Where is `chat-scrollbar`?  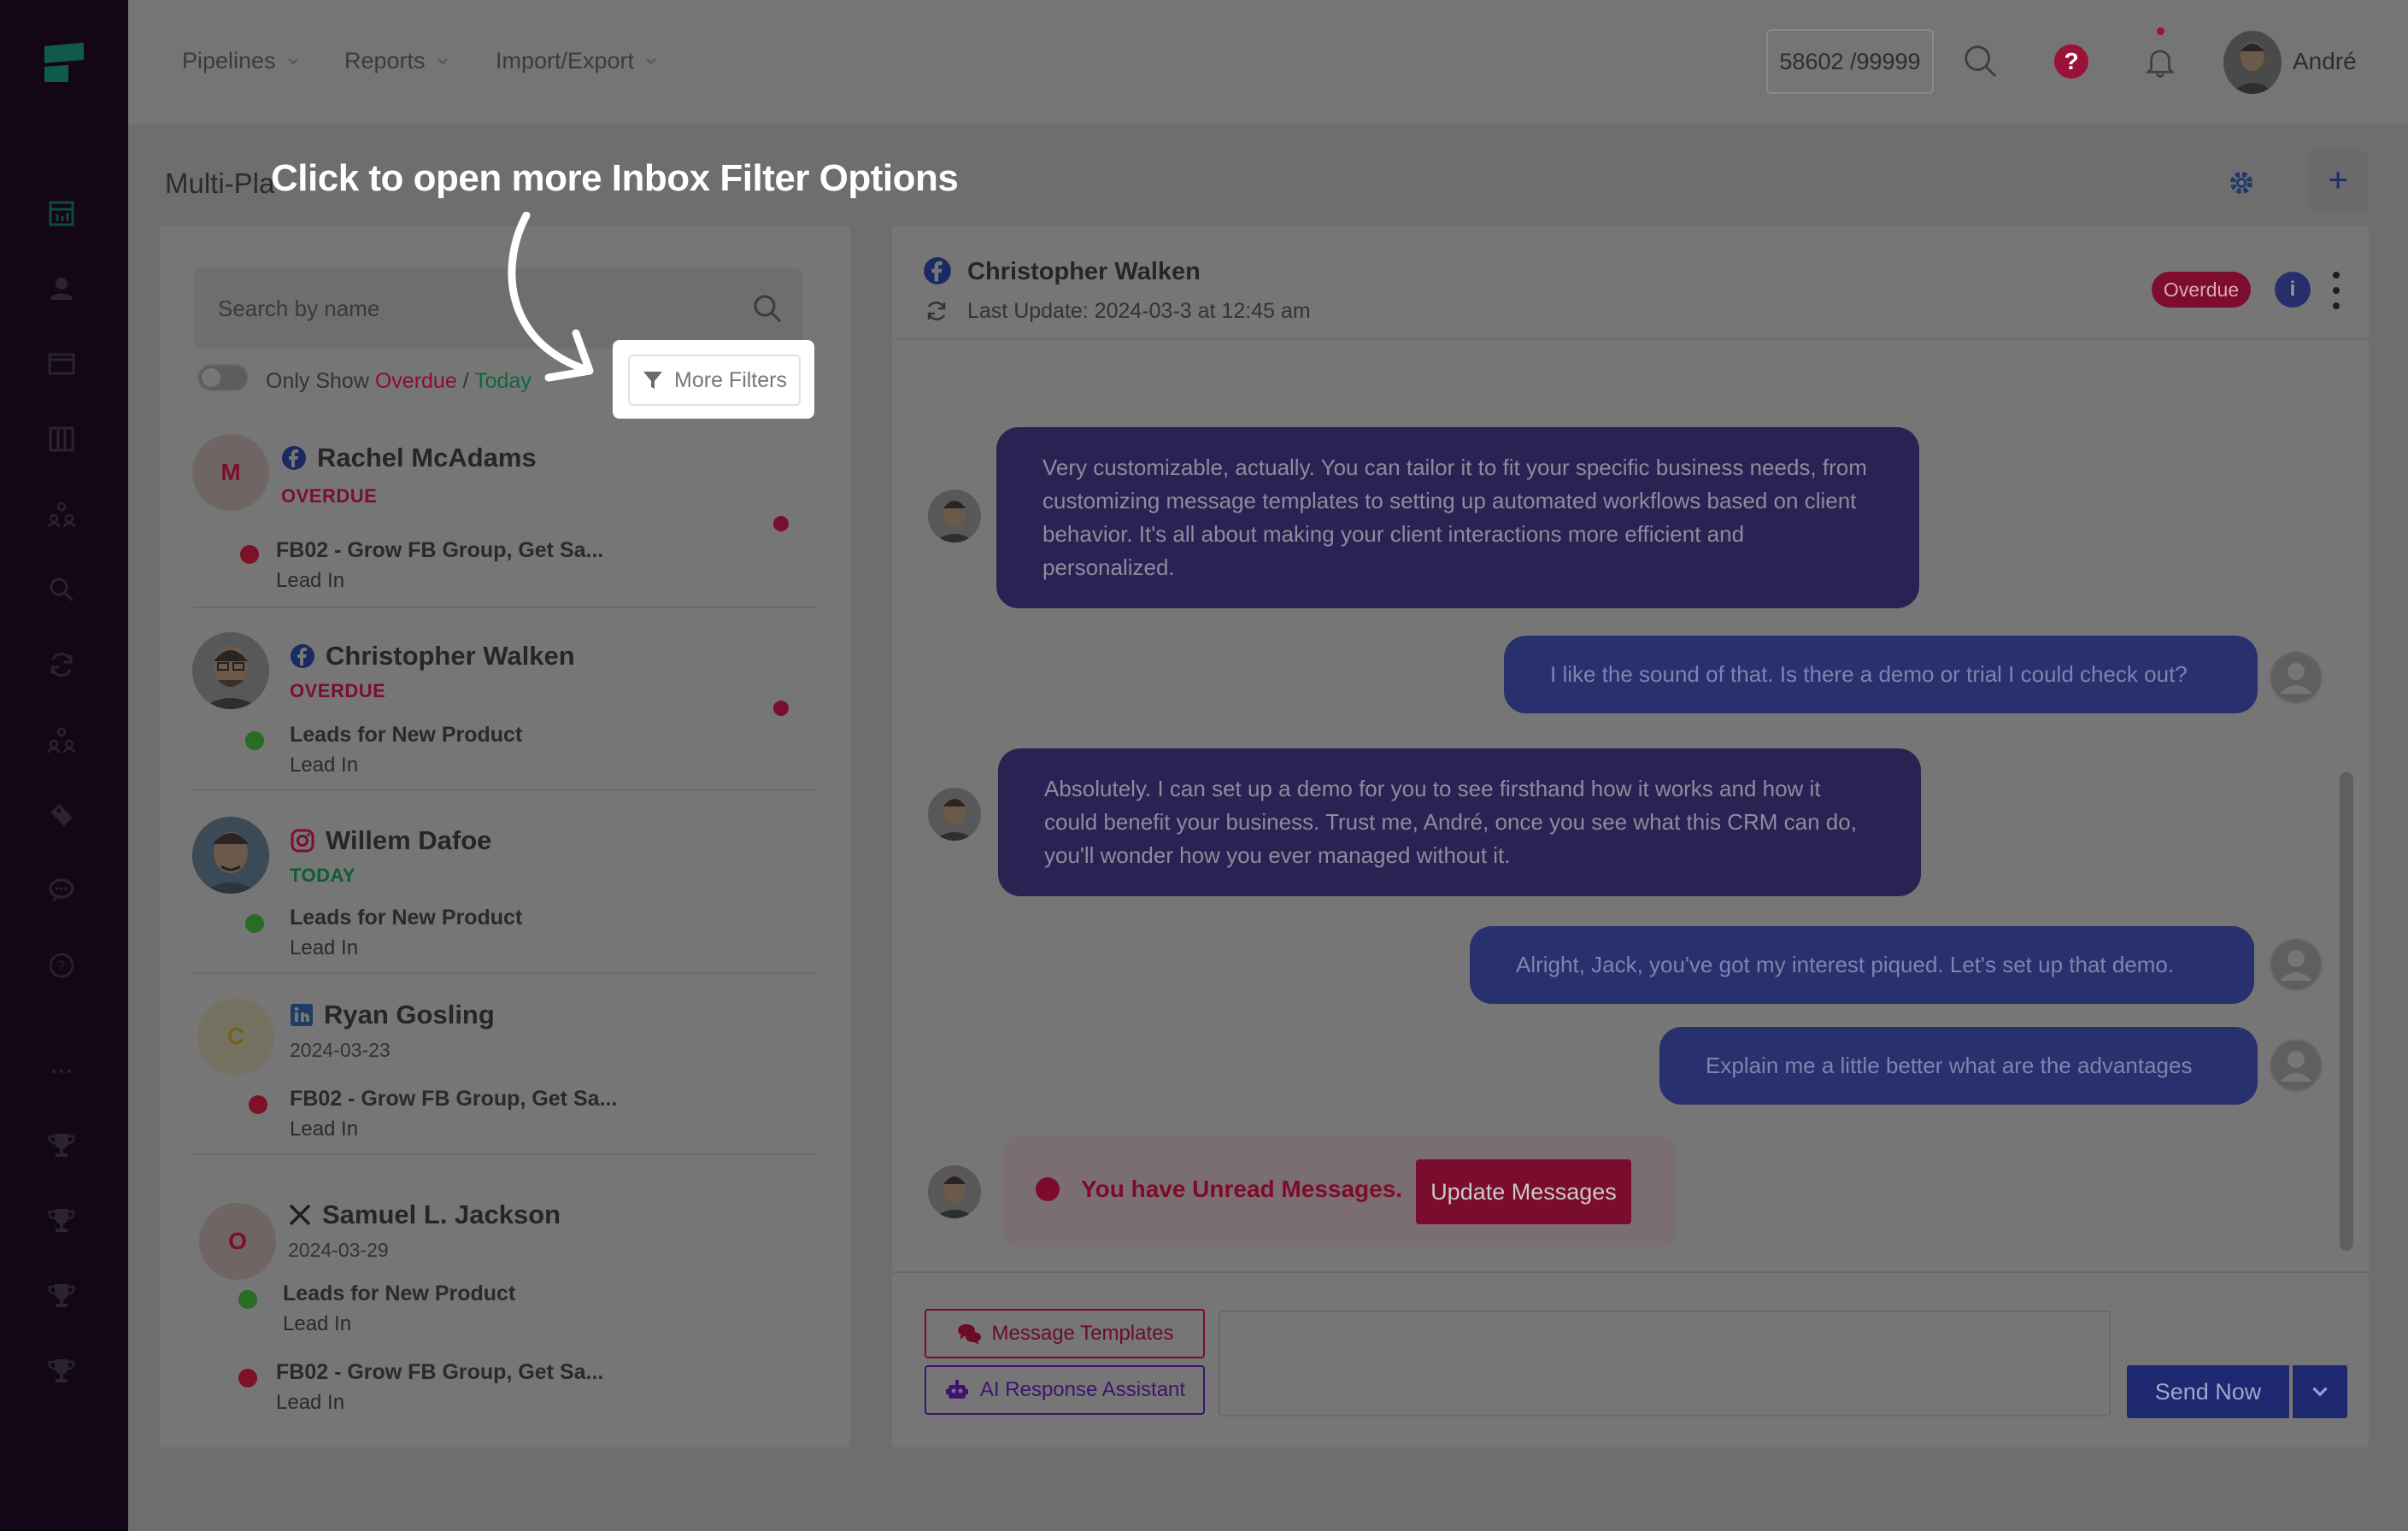 chat-scrollbar is located at coordinates (2346, 1011).